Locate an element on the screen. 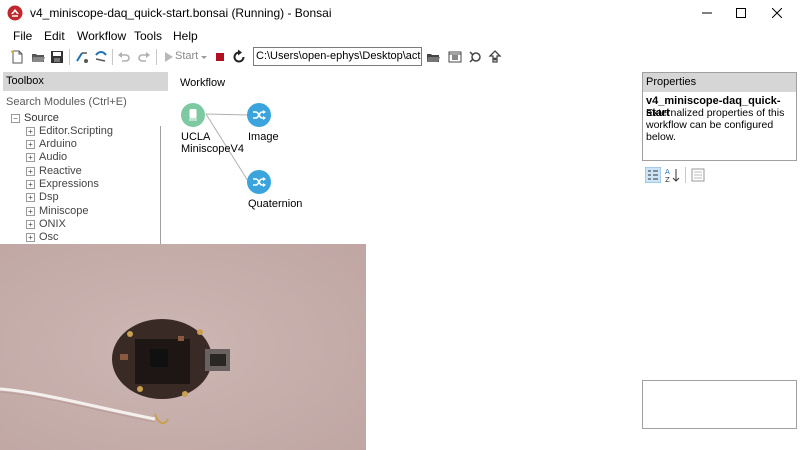 This screenshot has height=450, width=800. tree-item-editor-scripting: + Editor.Scripting is located at coordinates (69, 131).